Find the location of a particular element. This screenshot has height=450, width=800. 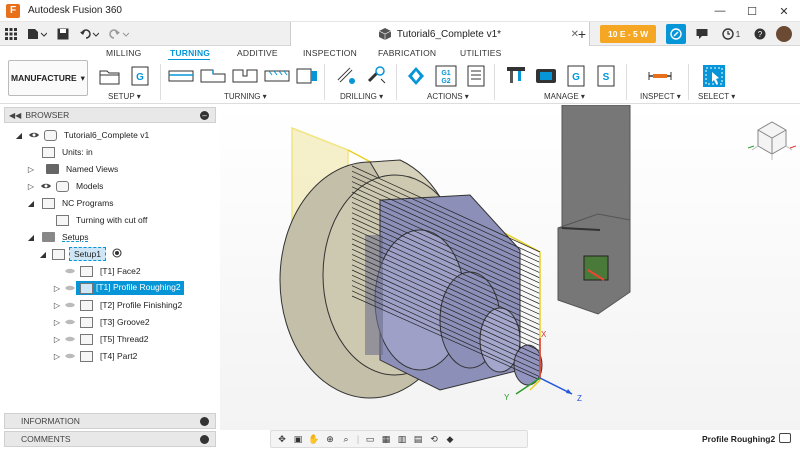

tree-item-op-profile-finishing: ▷ [T2] Profile Finishing2 is located at coordinates (118, 305).